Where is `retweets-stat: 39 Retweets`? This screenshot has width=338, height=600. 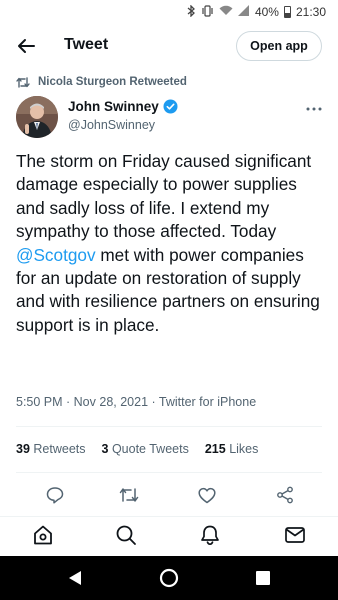
retweets-stat: 39 Retweets is located at coordinates (51, 449).